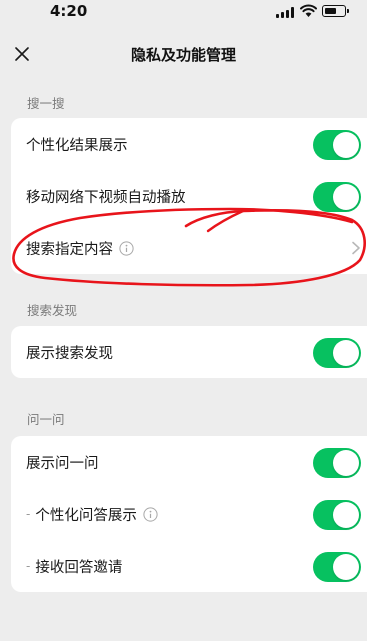  I want to click on personalized-results-toggle, so click(337, 145).